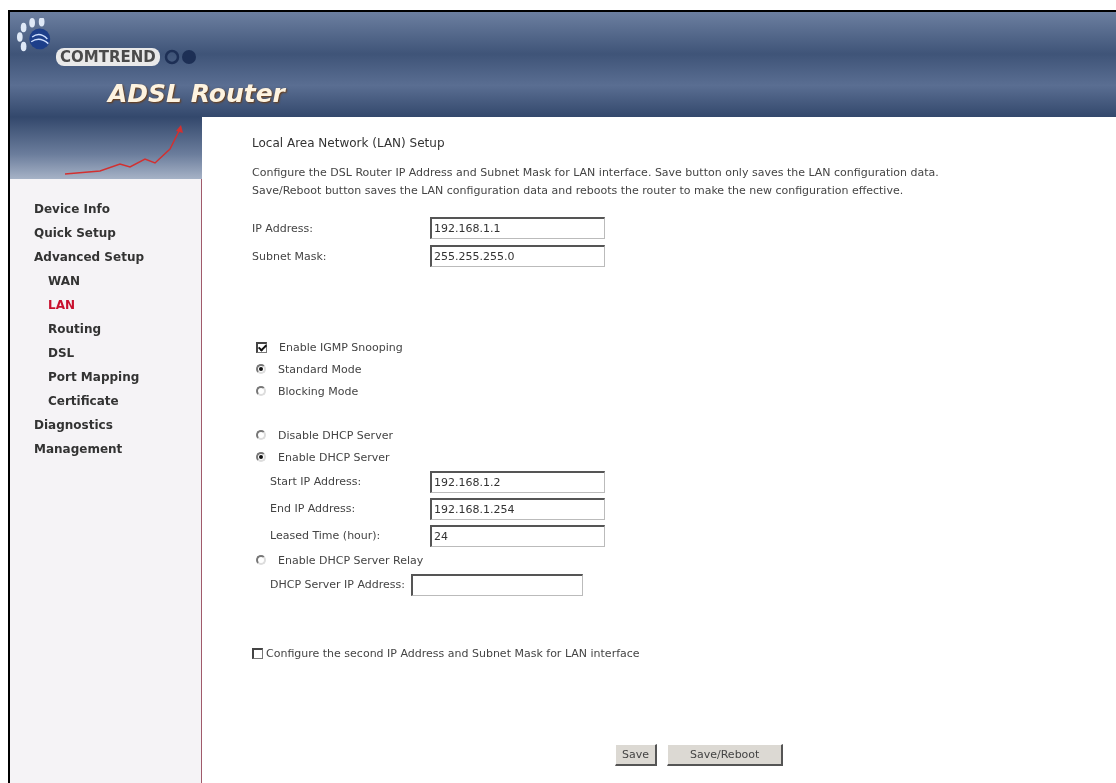 The width and height of the screenshot is (1116, 783). Describe the element at coordinates (334, 457) in the screenshot. I see `option-label: Enable DHCP Server` at that location.